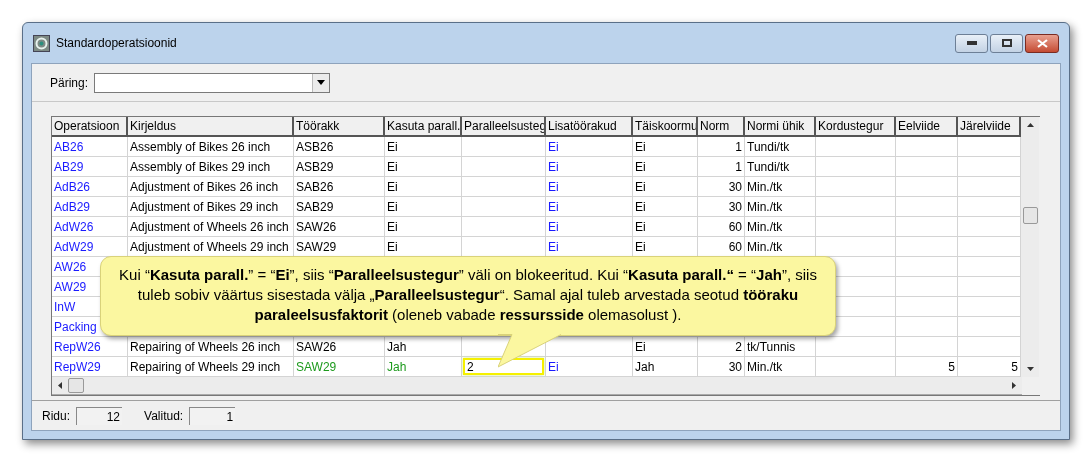 The image size is (1091, 463). I want to click on column-header: Töörakk, so click(339, 127).